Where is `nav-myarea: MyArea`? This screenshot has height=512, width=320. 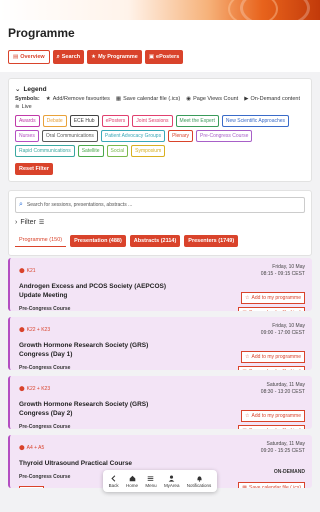 nav-myarea: MyArea is located at coordinates (171, 481).